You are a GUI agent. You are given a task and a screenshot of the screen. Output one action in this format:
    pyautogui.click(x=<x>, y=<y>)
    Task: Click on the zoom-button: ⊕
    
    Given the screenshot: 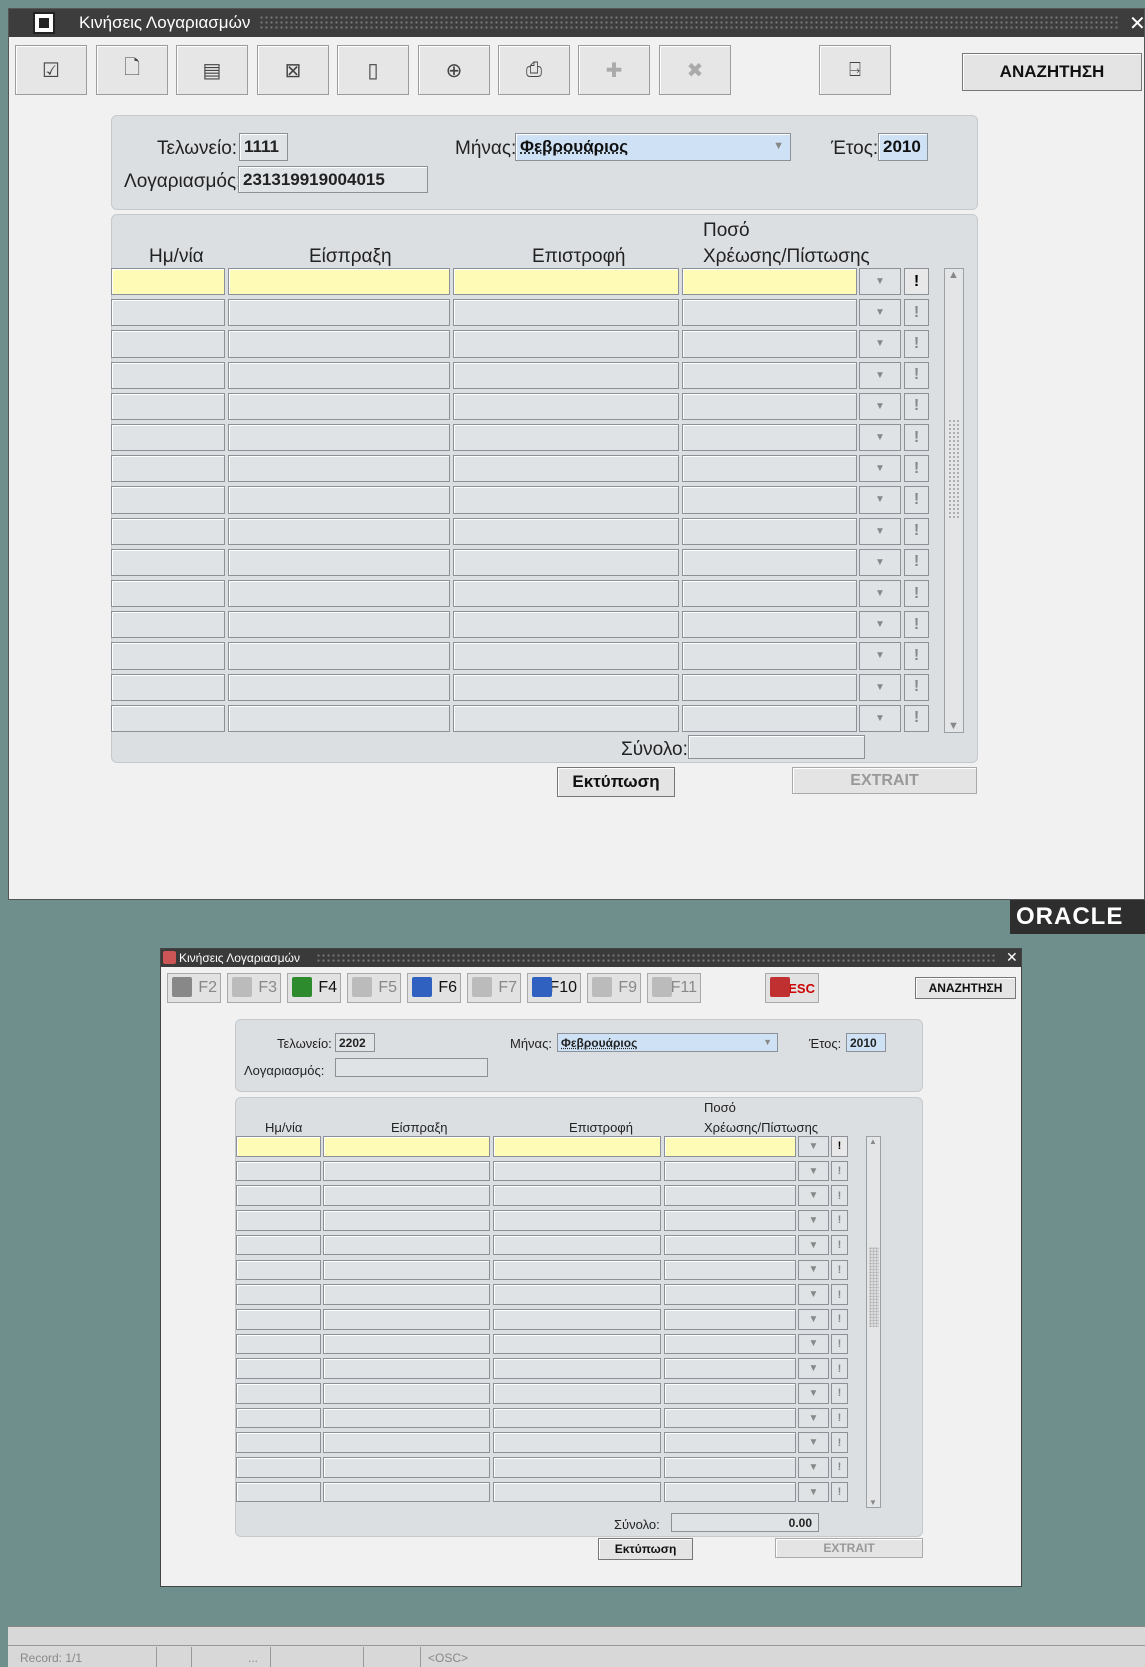 What is the action you would take?
    pyautogui.click(x=454, y=70)
    